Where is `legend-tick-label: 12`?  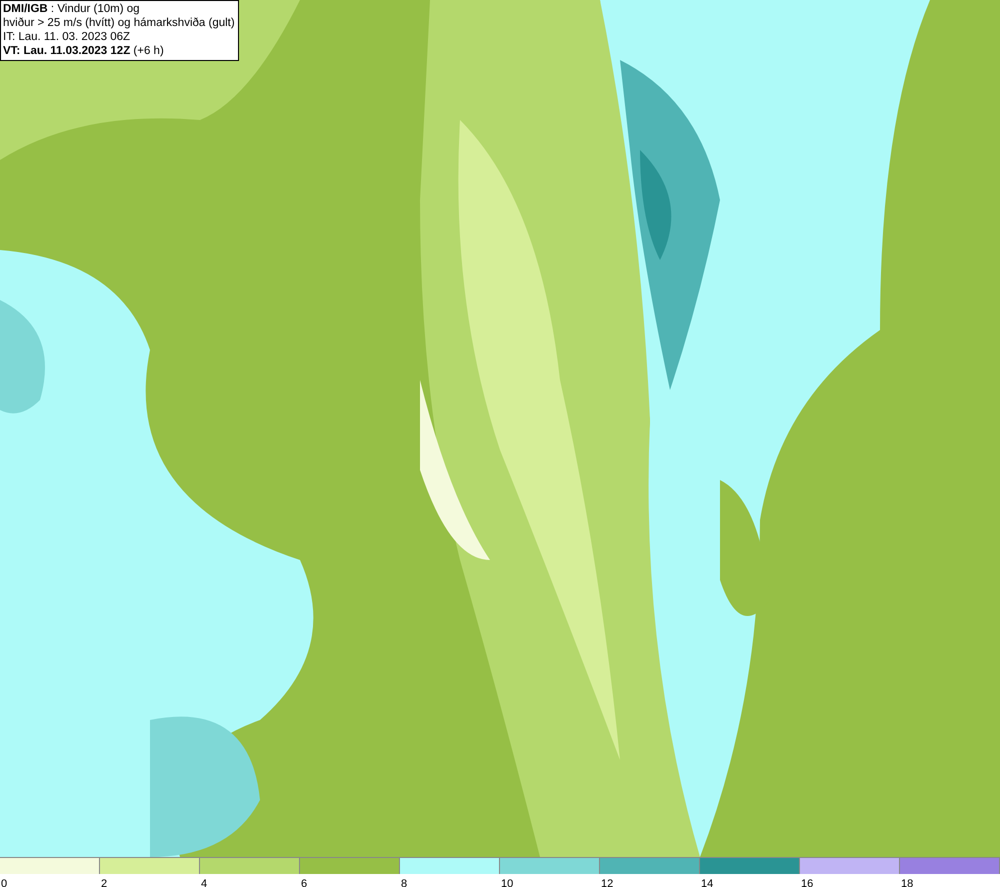 legend-tick-label: 12 is located at coordinates (607, 882).